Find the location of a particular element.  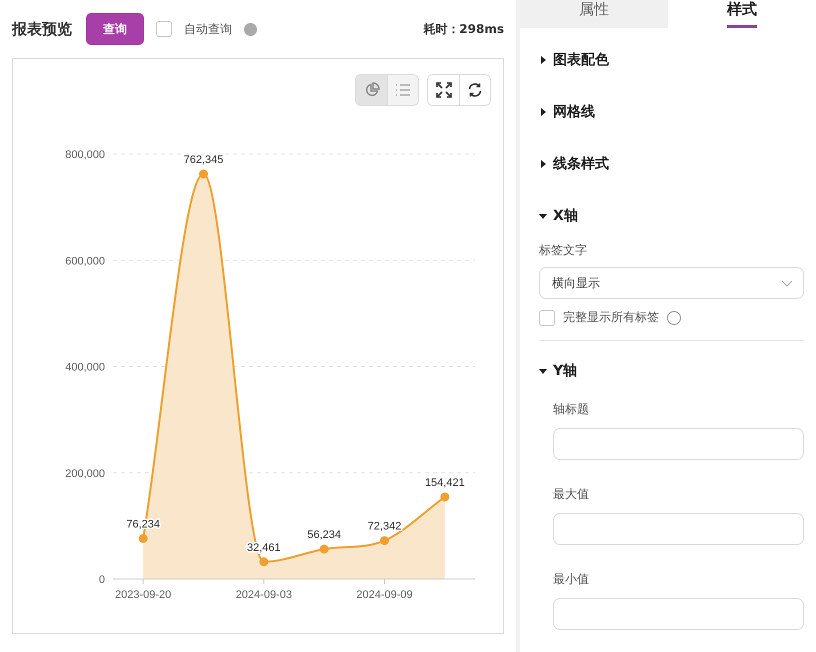

data-label: 72,342 is located at coordinates (385, 526).